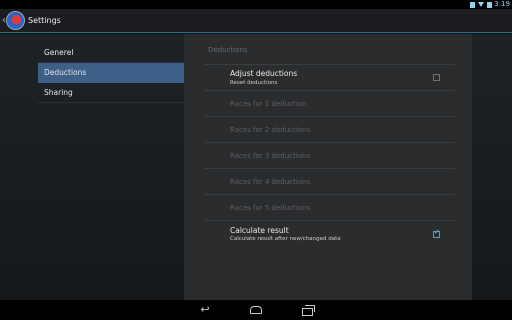 This screenshot has height=320, width=512. Describe the element at coordinates (44, 20) in the screenshot. I see `page-title: Settings` at that location.